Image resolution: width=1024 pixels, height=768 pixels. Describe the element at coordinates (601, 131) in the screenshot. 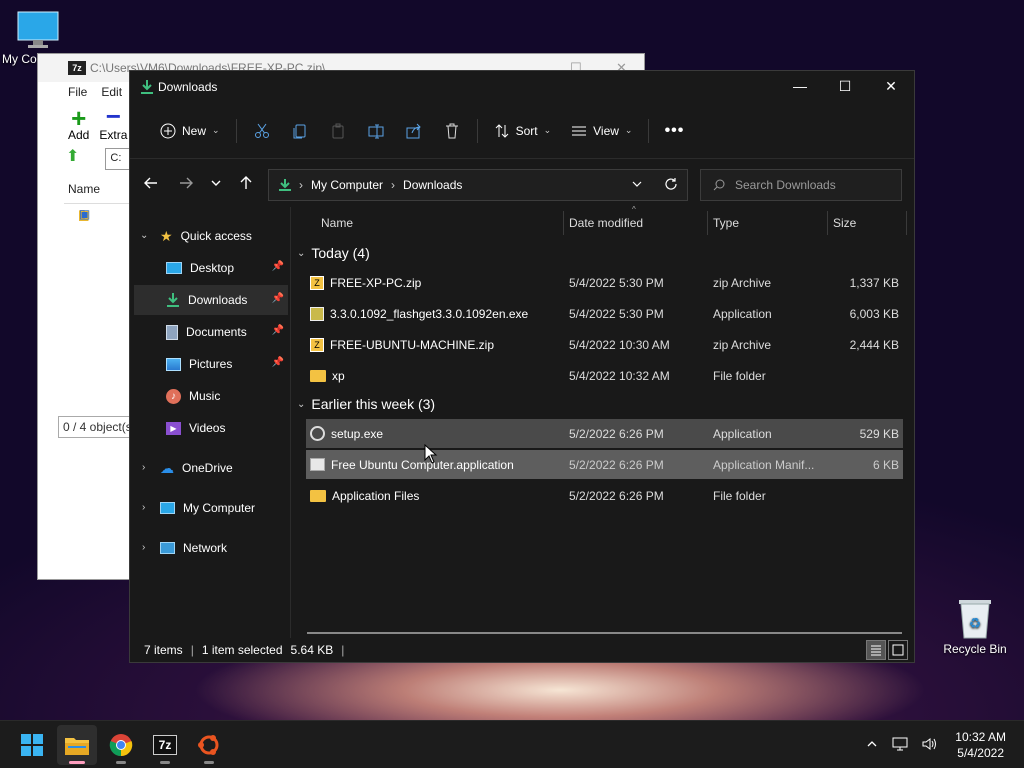

I see `view-button: View ⌄` at that location.